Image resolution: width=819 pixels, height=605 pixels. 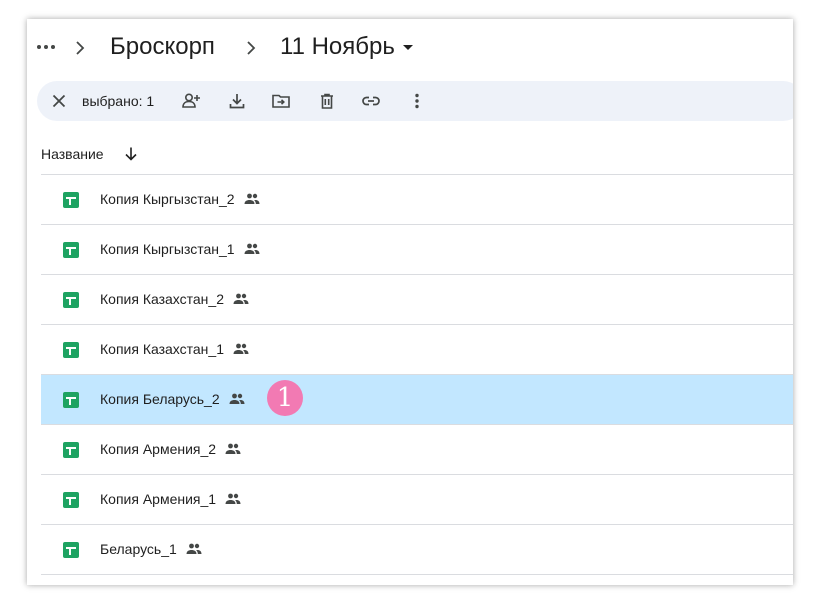 What do you see at coordinates (285, 398) in the screenshot?
I see `step-marker-badge: 1` at bounding box center [285, 398].